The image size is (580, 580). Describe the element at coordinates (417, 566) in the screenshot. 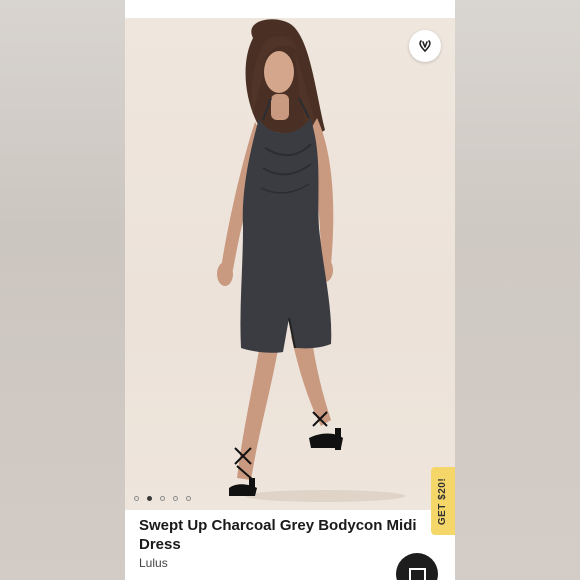

I see `chat-button` at that location.